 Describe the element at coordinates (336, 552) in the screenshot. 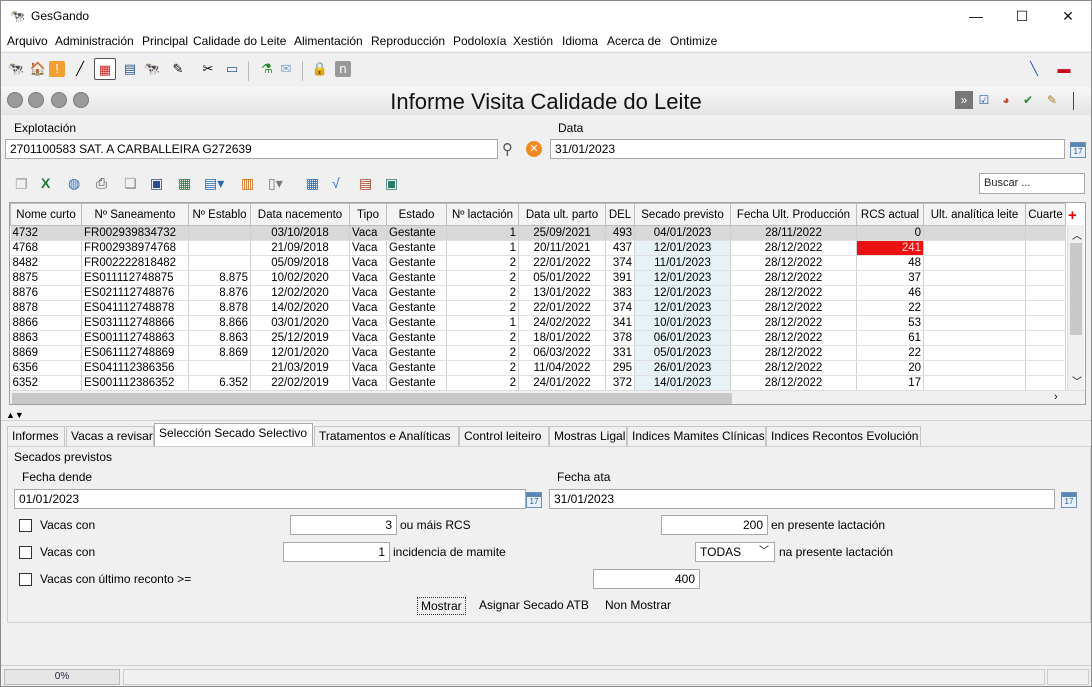

I see `mamite-count-field: 1` at that location.